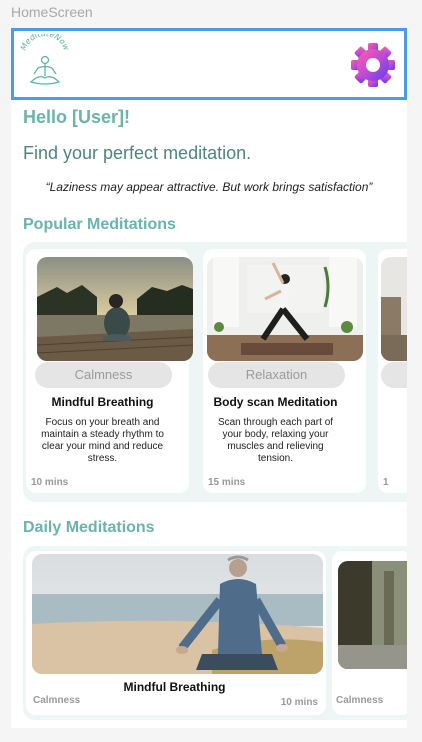 This screenshot has width=422, height=742. What do you see at coordinates (285, 309) in the screenshot?
I see `yoga-pose-image` at bounding box center [285, 309].